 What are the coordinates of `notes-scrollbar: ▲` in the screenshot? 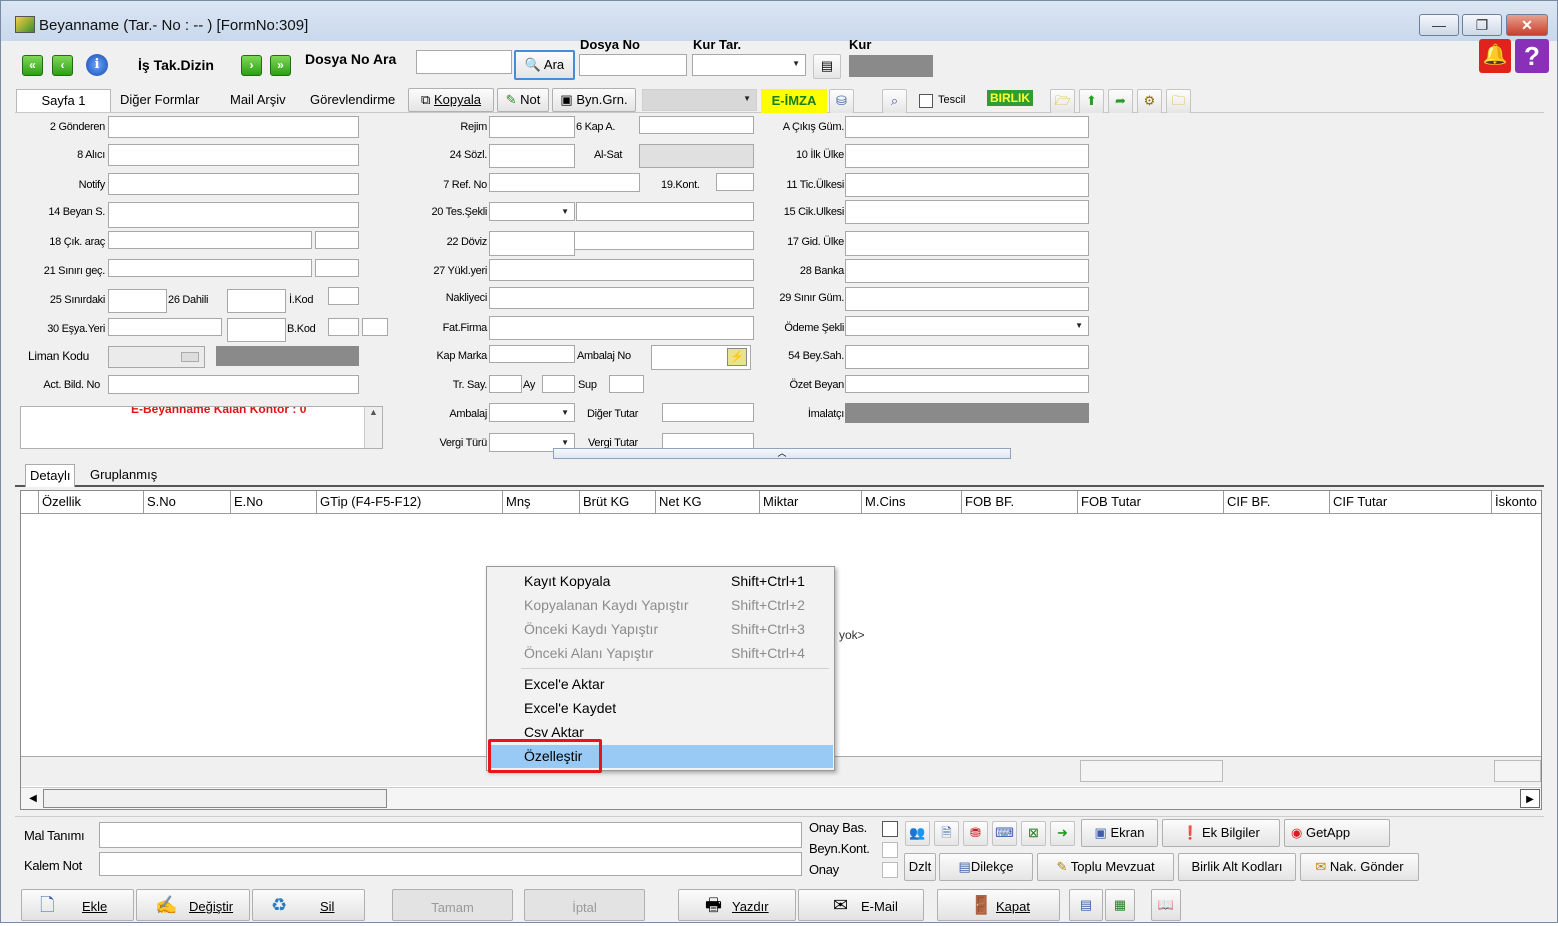 It's located at (373, 427).